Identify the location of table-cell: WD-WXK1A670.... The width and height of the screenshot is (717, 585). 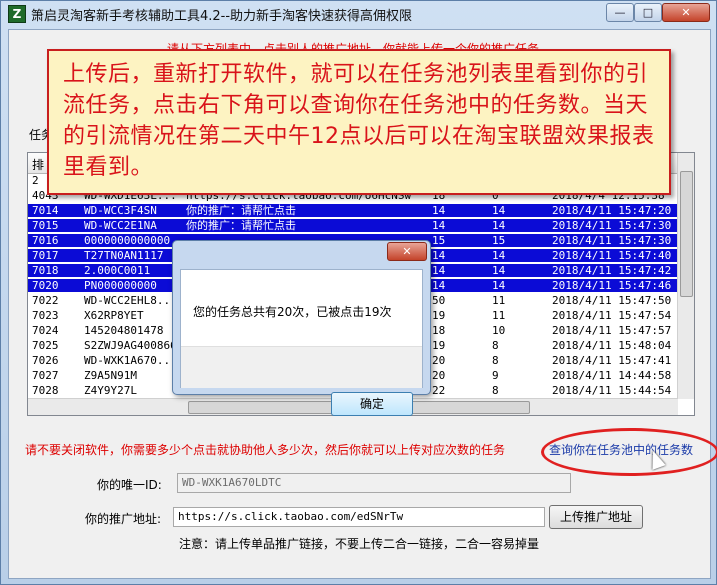
(130, 360).